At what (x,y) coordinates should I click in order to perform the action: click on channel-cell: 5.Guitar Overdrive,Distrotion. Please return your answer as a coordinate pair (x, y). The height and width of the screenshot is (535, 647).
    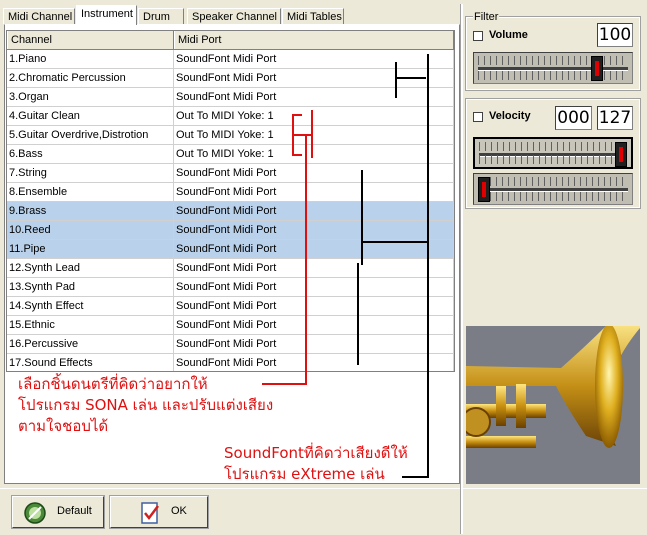
    Looking at the image, I should click on (90, 135).